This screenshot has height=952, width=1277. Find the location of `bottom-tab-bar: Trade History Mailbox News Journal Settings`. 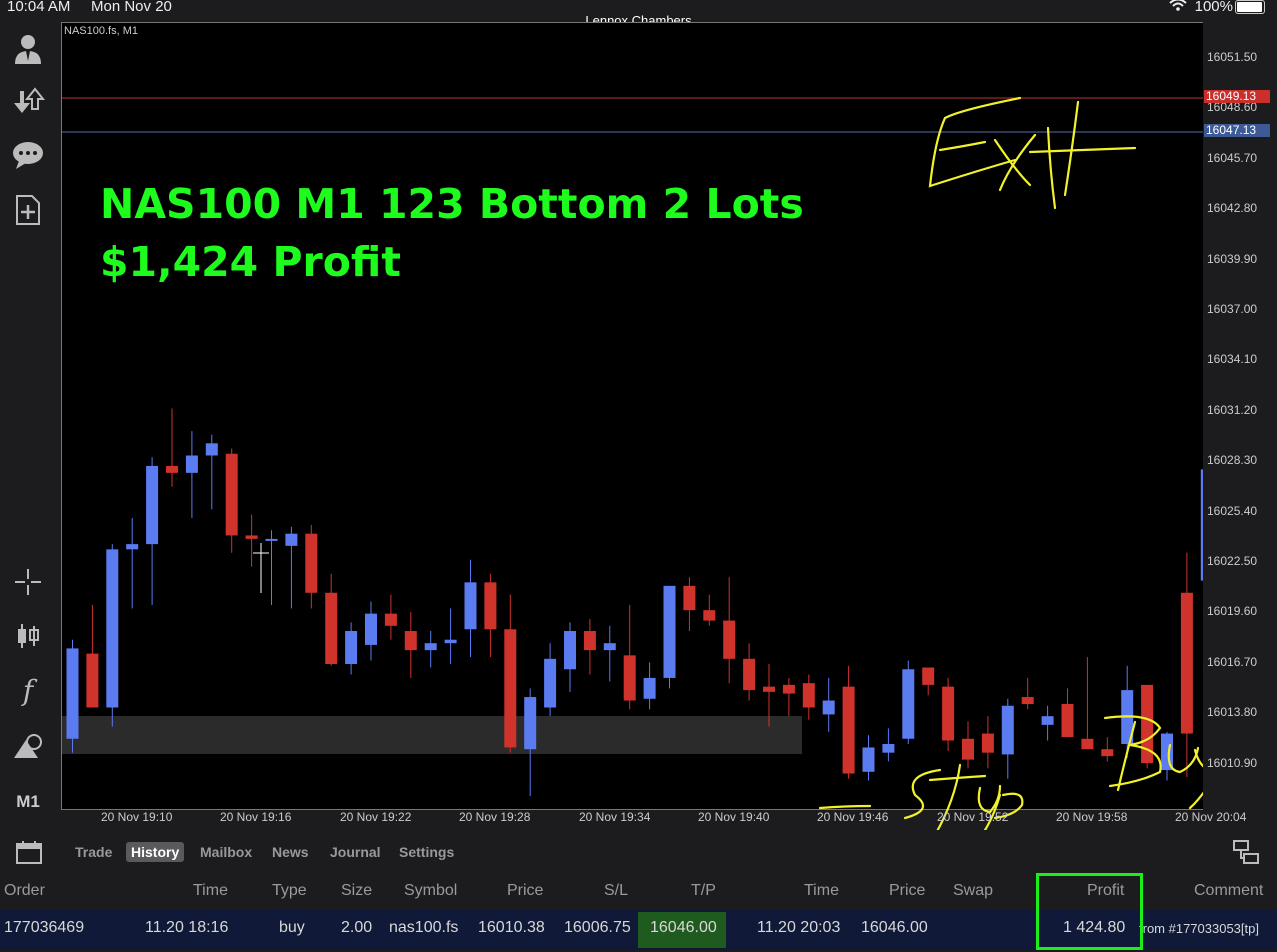

bottom-tab-bar: Trade History Mailbox News Journal Settings is located at coordinates (638, 852).